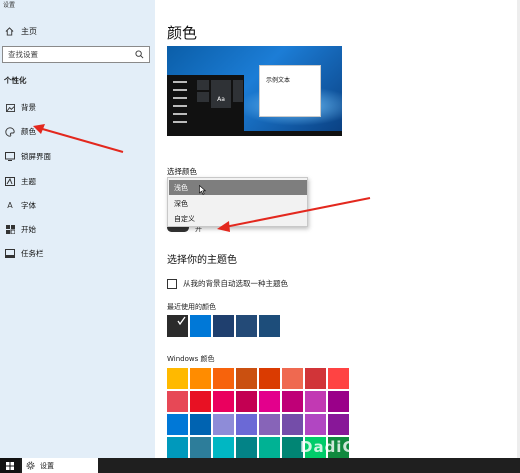  Describe the element at coordinates (28, 107) in the screenshot. I see `sidebar-item-label: 背景` at that location.